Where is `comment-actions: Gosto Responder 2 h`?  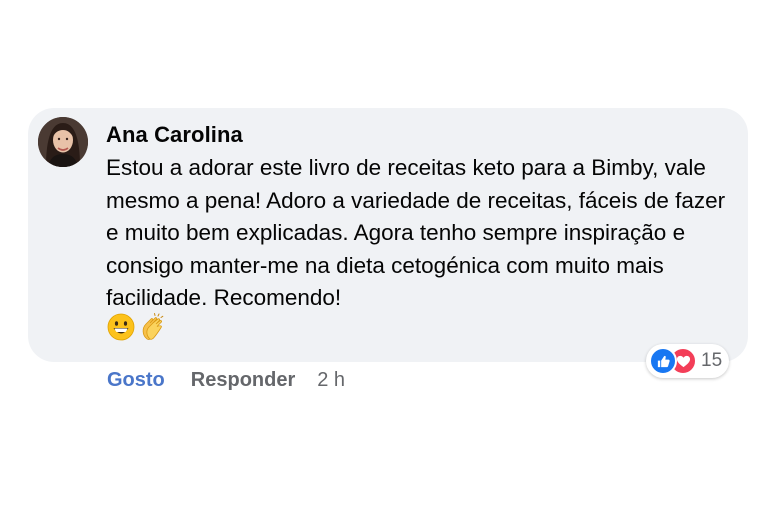 comment-actions: Gosto Responder 2 h is located at coordinates (226, 380).